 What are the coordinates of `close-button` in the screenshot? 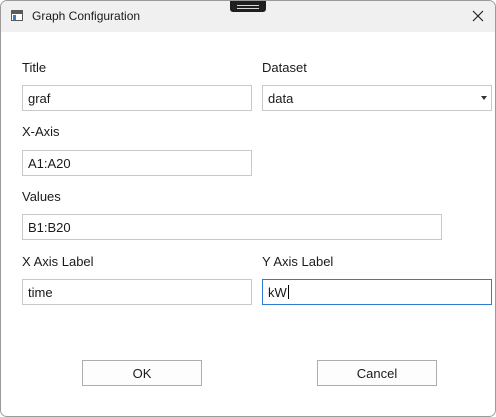 It's located at (478, 16).